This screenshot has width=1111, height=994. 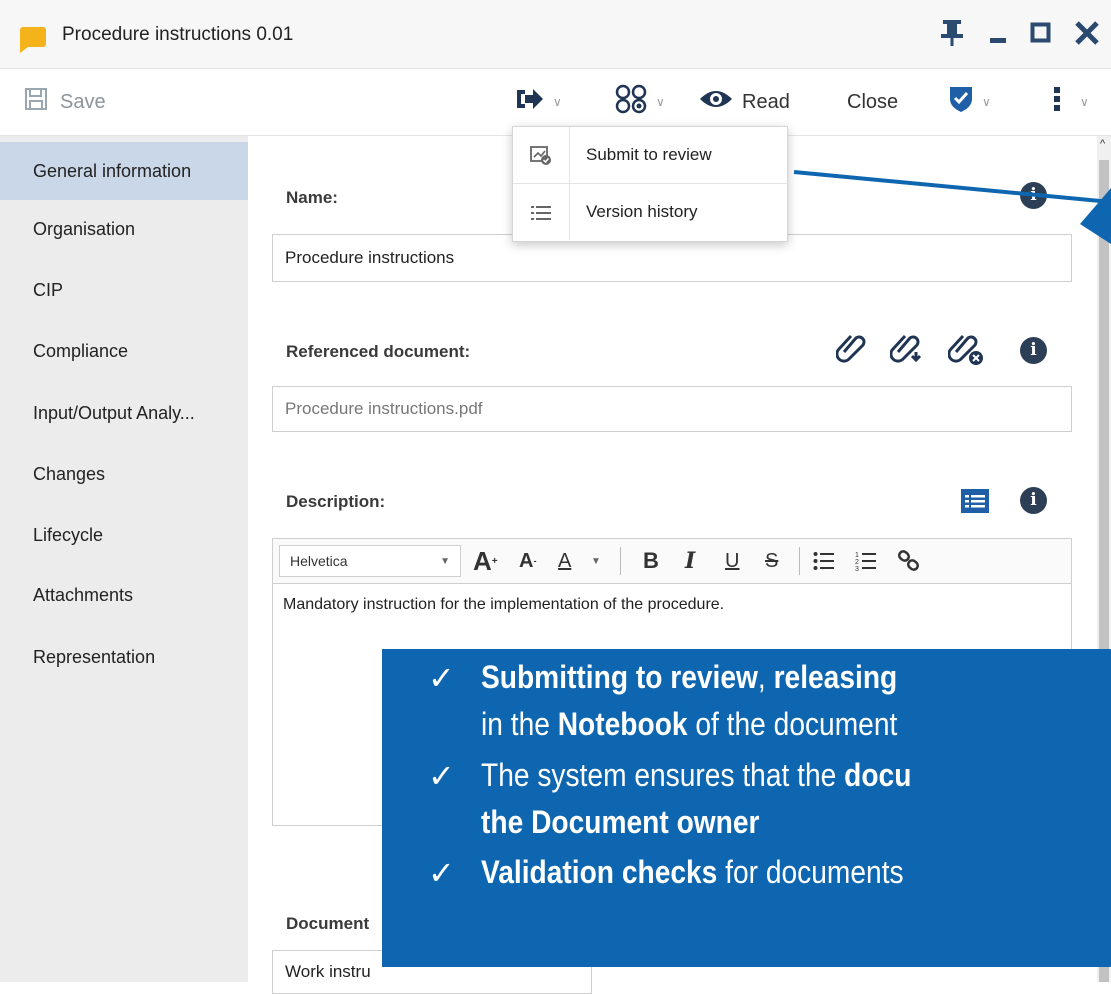 I want to click on callout-text: The system ensures that the, so click(x=663, y=775).